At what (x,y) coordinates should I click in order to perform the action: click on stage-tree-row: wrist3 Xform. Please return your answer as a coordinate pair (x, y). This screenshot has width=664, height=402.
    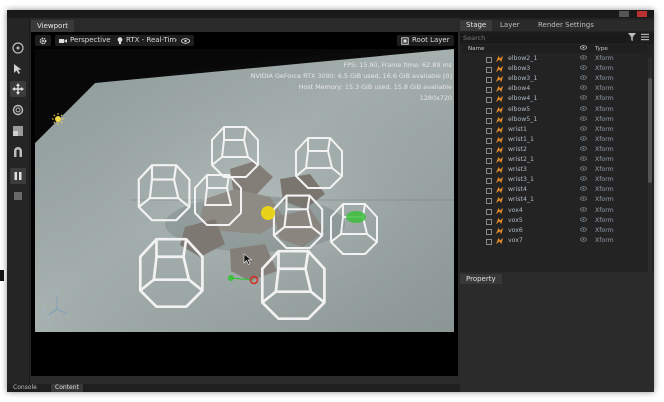
    Looking at the image, I should click on (554, 170).